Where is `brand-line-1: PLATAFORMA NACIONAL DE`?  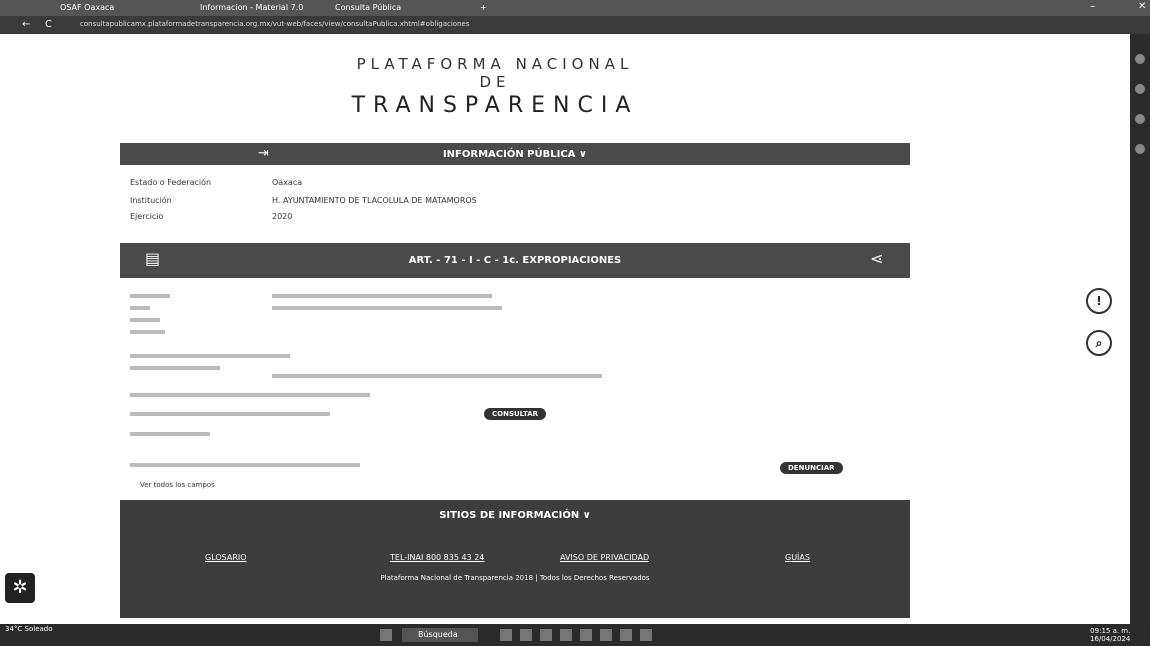 brand-line-1: PLATAFORMA NACIONAL DE is located at coordinates (495, 73).